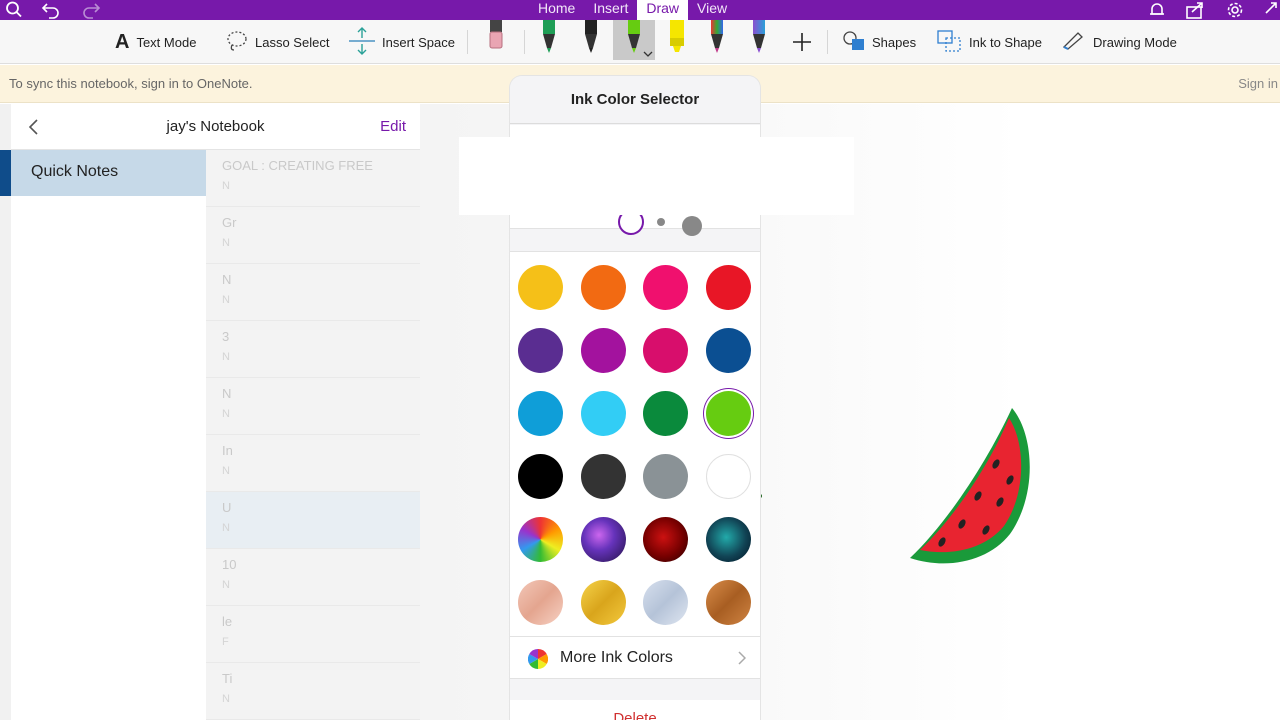  Describe the element at coordinates (556, 10) in the screenshot. I see `tab-home: Home` at that location.